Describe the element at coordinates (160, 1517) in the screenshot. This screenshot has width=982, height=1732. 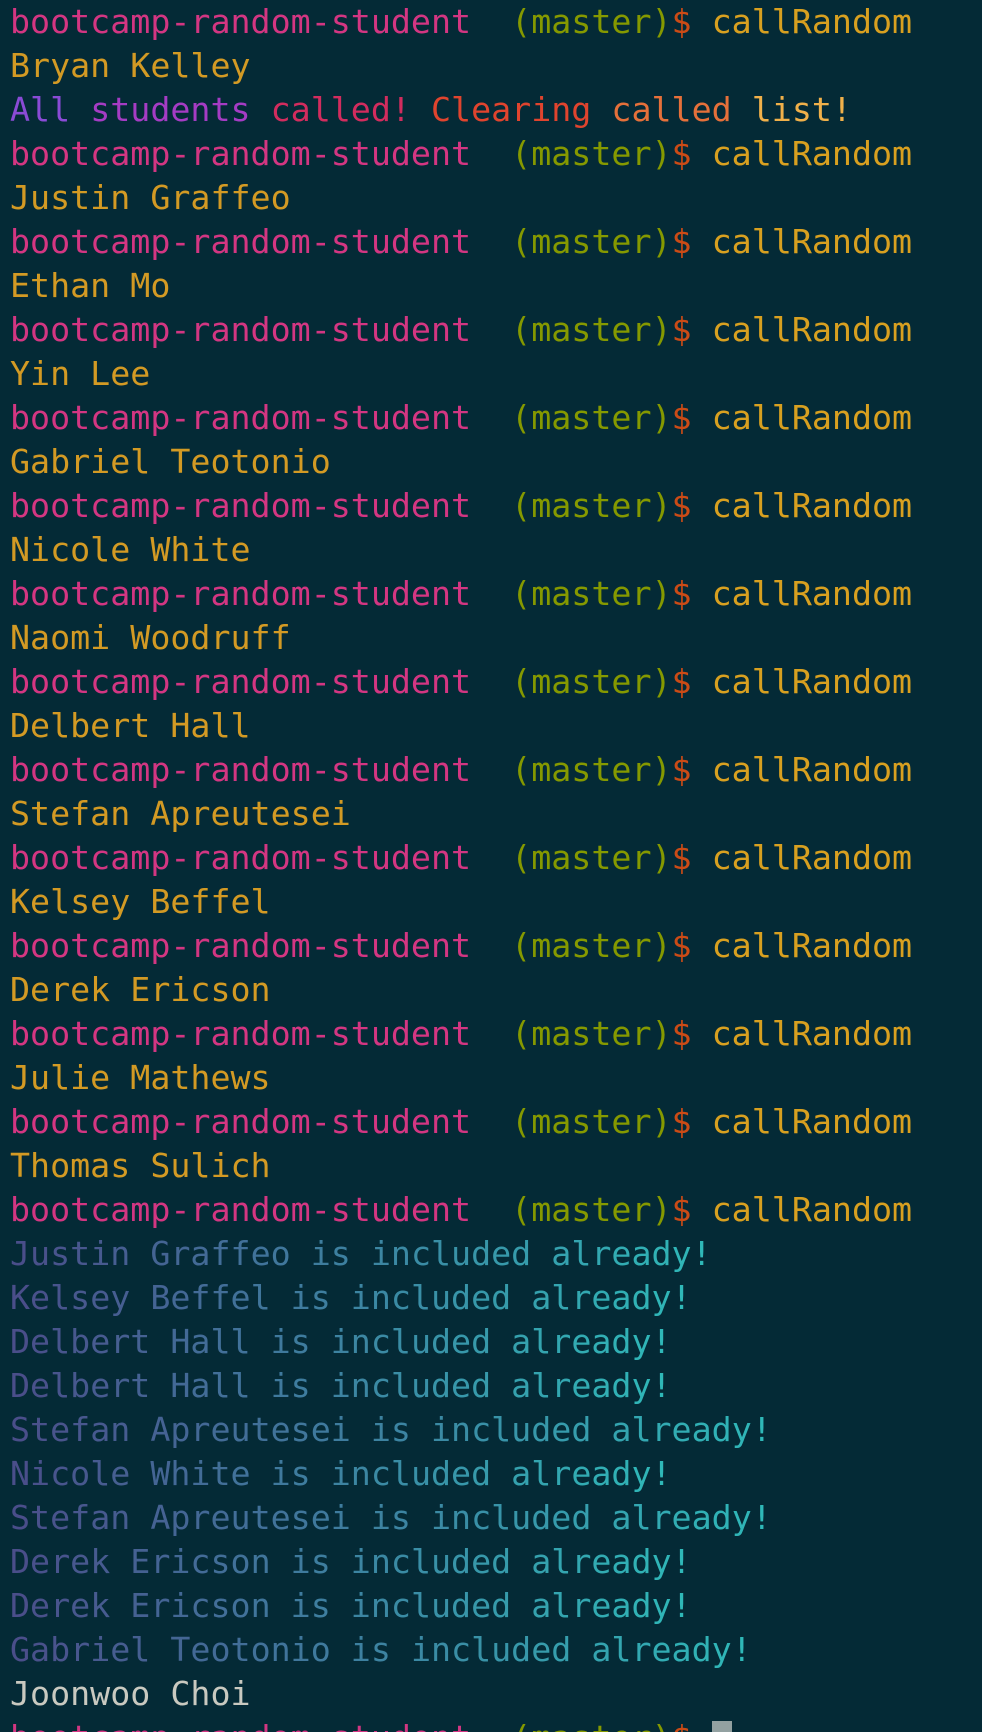
I see `duplicate-notice-char: A` at that location.